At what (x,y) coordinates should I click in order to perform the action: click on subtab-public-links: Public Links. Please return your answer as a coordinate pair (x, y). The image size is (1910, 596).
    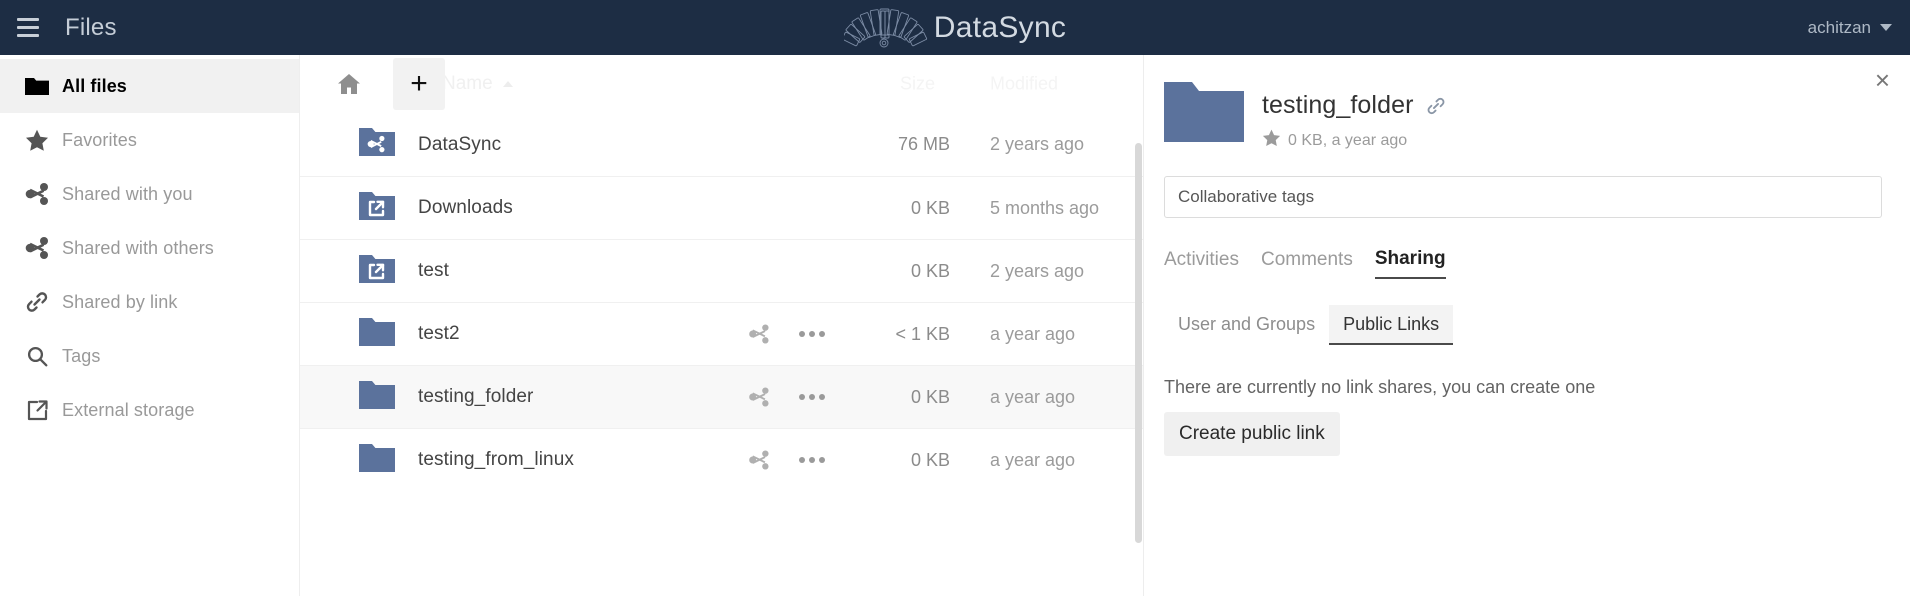
    Looking at the image, I should click on (1391, 325).